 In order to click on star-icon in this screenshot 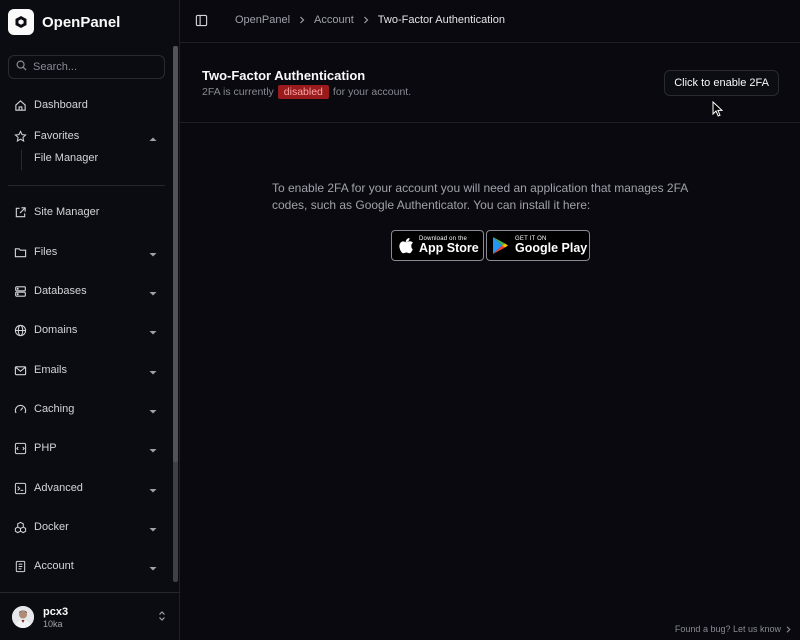, I will do `click(20, 136)`.